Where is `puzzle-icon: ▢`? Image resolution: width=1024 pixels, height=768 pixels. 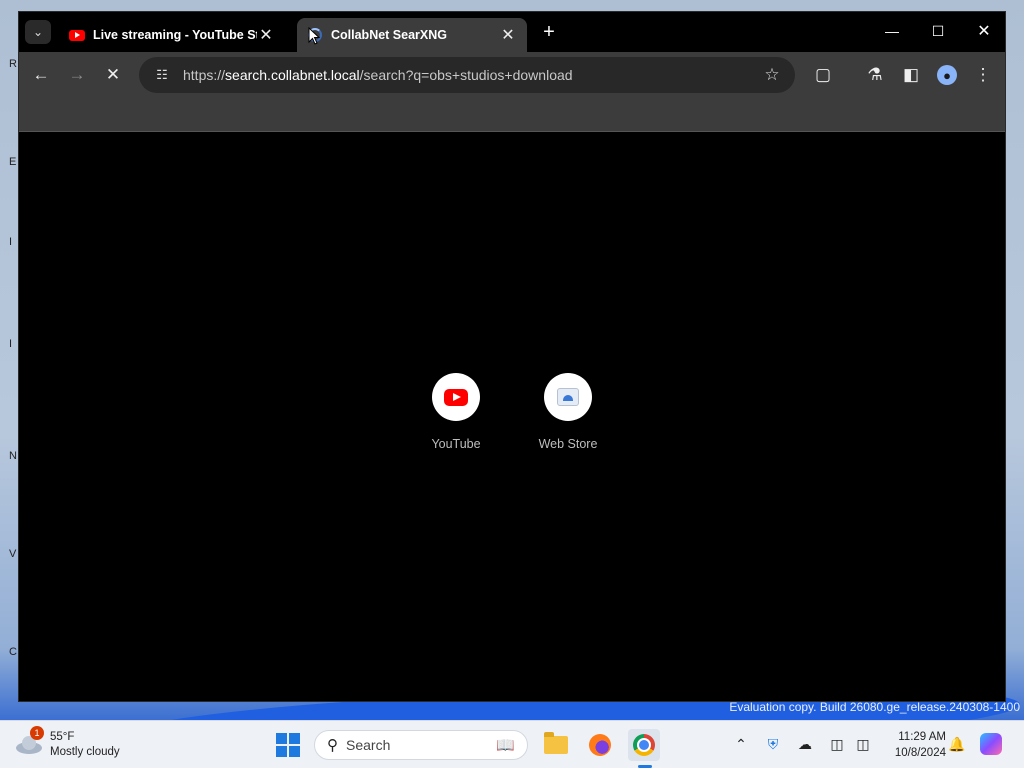 puzzle-icon: ▢ is located at coordinates (823, 74).